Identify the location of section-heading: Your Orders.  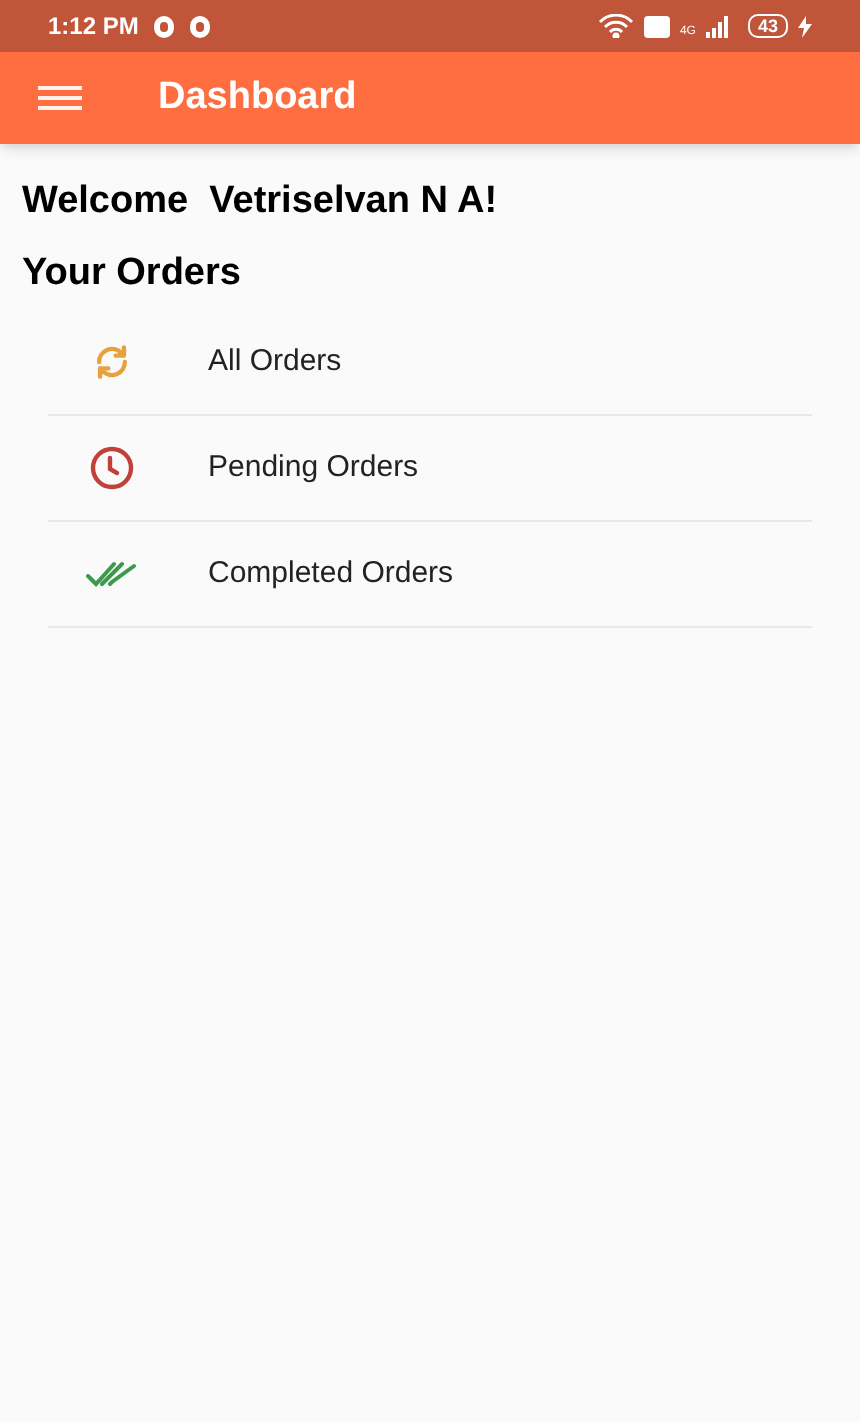
(132, 273).